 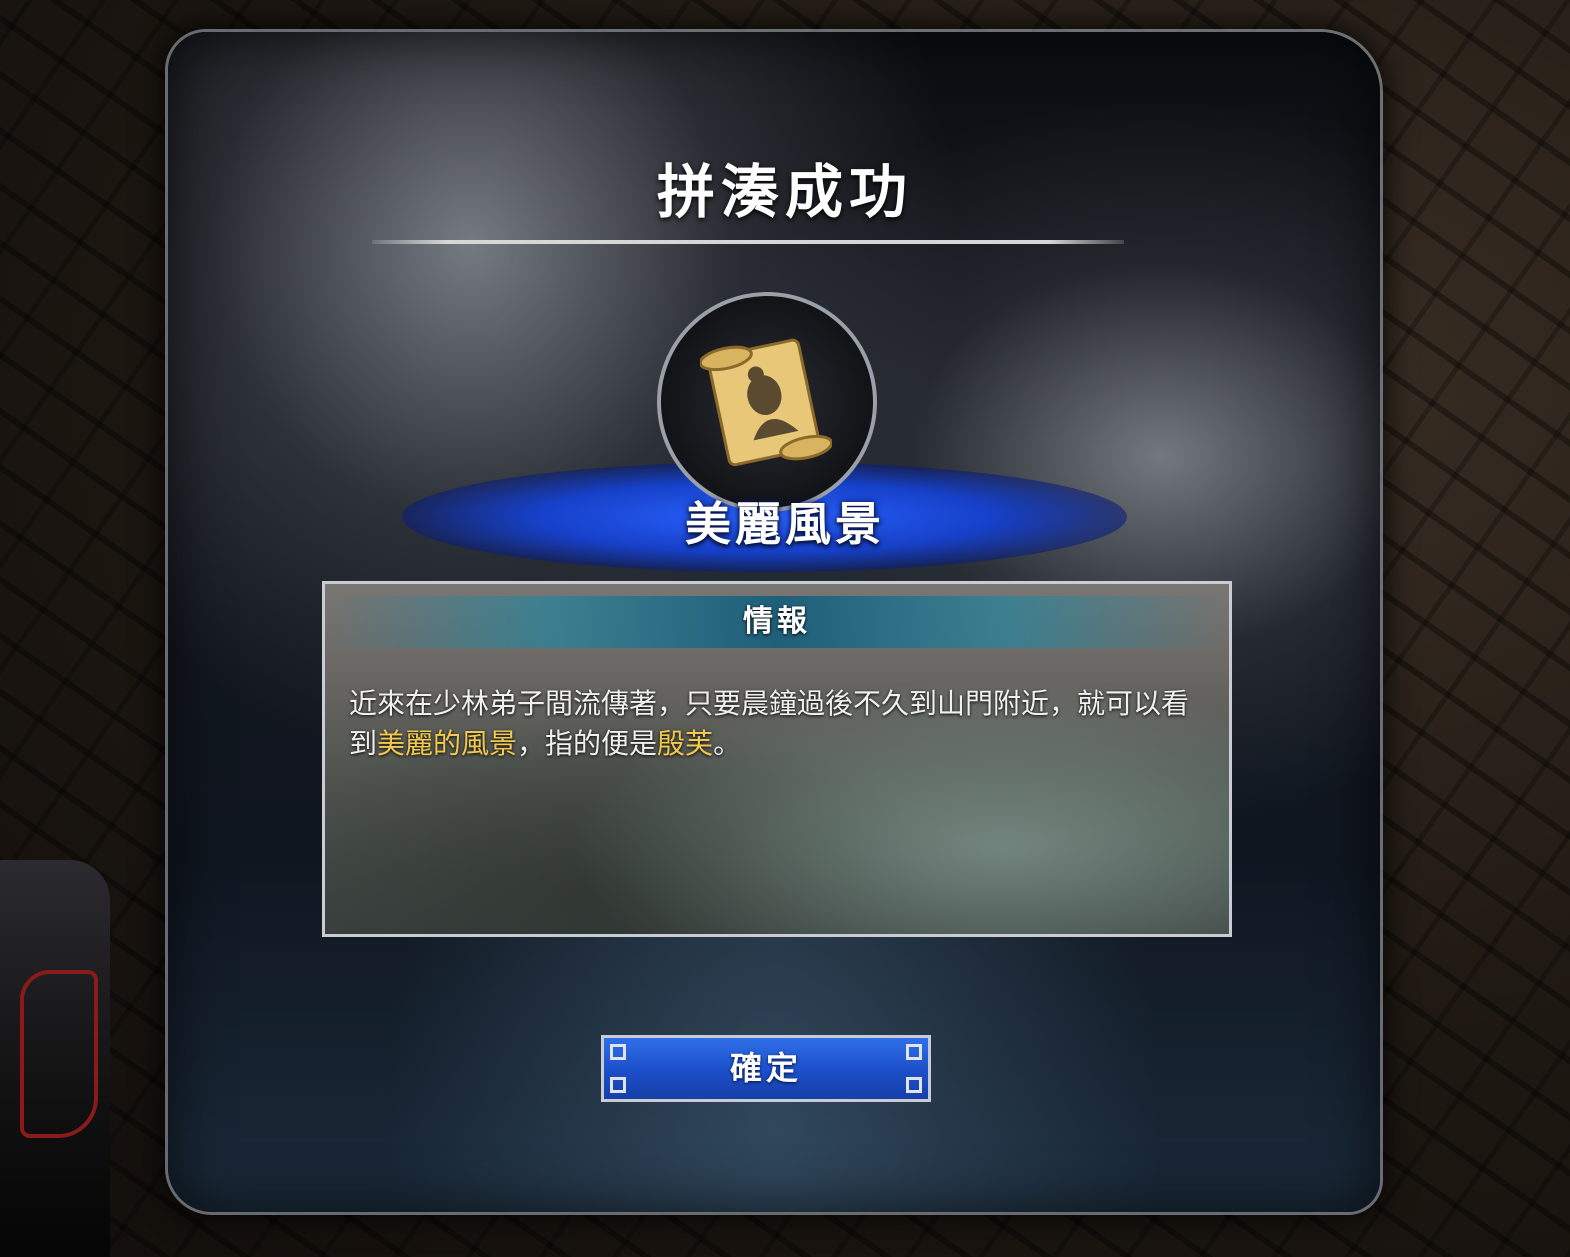 I want to click on confirm-button: 確定, so click(x=766, y=1068).